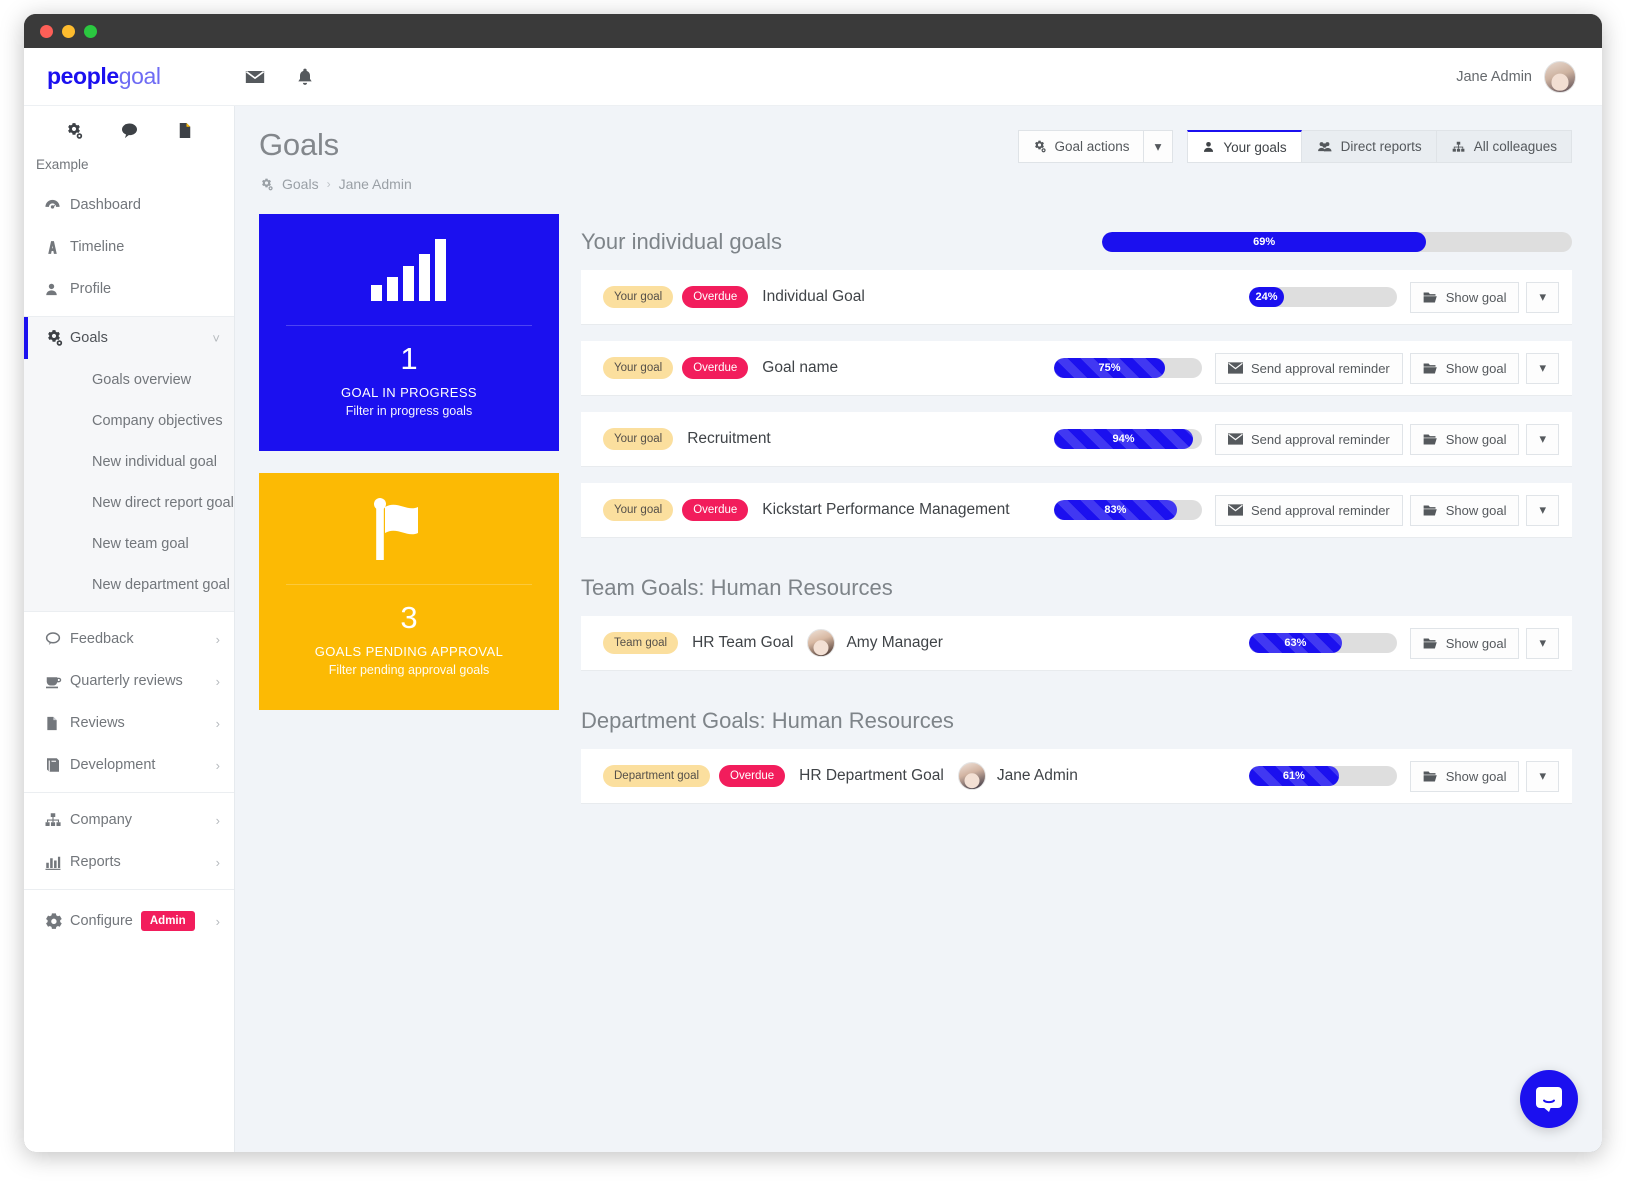 The width and height of the screenshot is (1626, 1182). Describe the element at coordinates (129, 420) in the screenshot. I see `sidebar-subitem-company-objectives: Company objectives` at that location.